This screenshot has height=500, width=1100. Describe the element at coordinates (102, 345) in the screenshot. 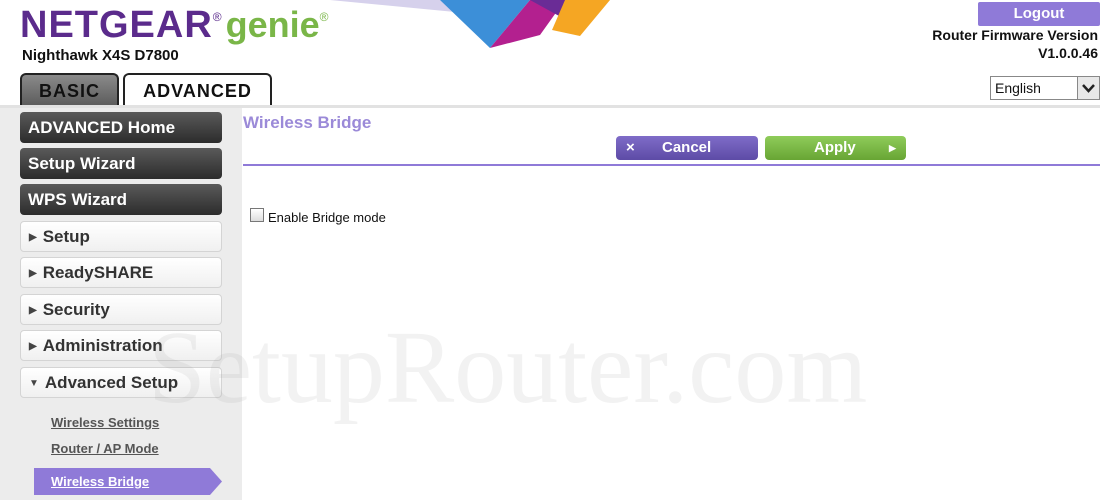

I see `sidebar-item-label: Administration` at that location.